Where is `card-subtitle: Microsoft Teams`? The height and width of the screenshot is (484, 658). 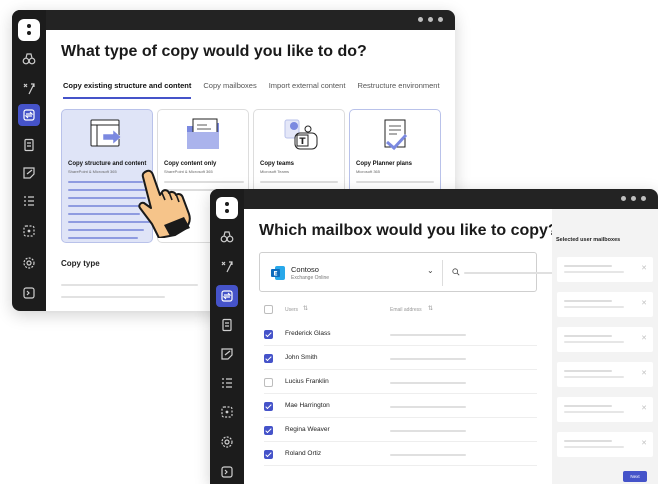 card-subtitle: Microsoft Teams is located at coordinates (275, 171).